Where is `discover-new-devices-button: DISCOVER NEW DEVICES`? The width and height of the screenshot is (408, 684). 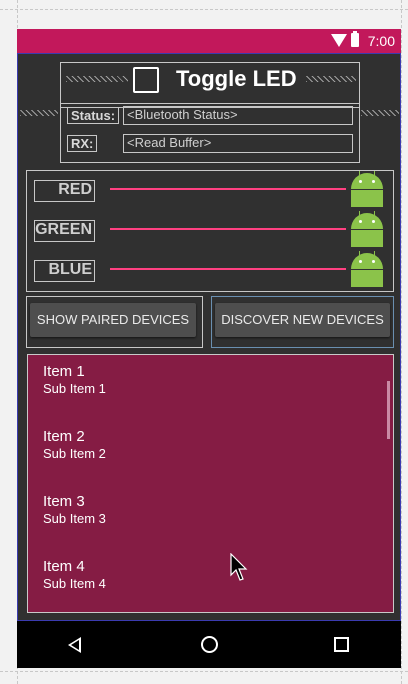 discover-new-devices-button: DISCOVER NEW DEVICES is located at coordinates (302, 320).